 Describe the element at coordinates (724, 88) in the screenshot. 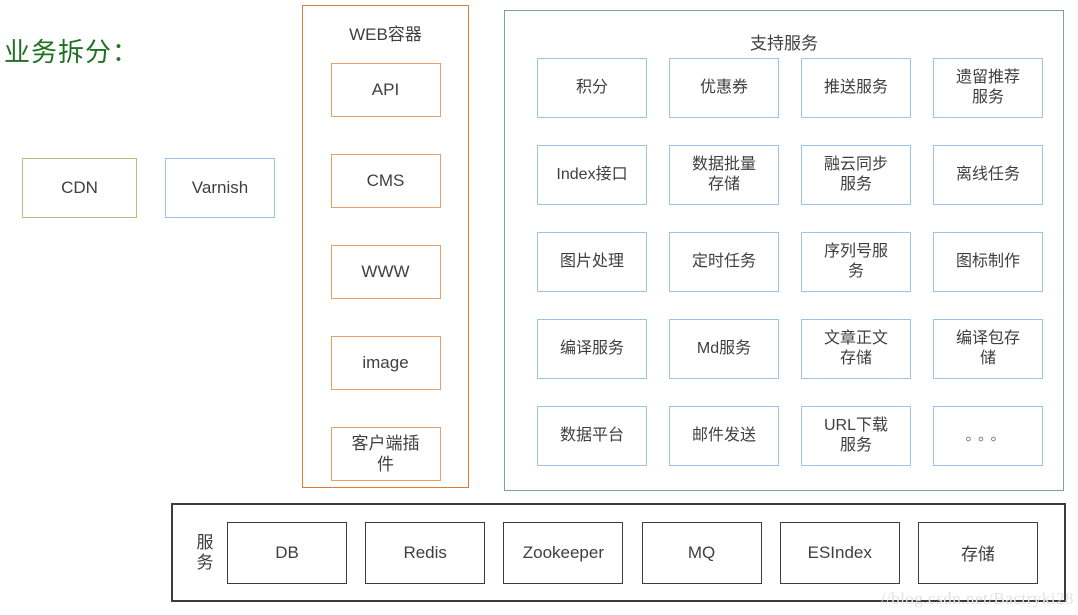

I see `service-item: 优惠券` at that location.